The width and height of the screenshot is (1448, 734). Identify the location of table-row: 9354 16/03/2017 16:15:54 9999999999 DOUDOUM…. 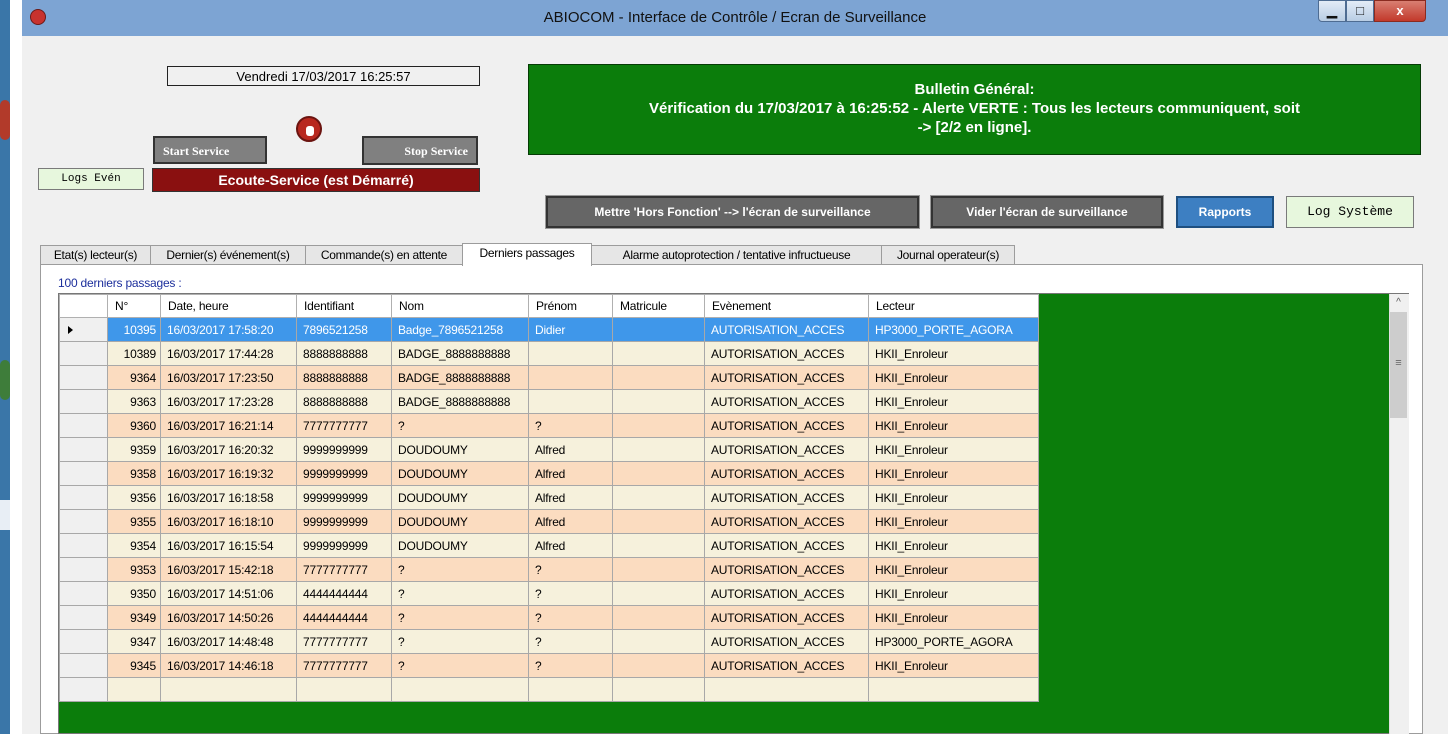
(549, 545).